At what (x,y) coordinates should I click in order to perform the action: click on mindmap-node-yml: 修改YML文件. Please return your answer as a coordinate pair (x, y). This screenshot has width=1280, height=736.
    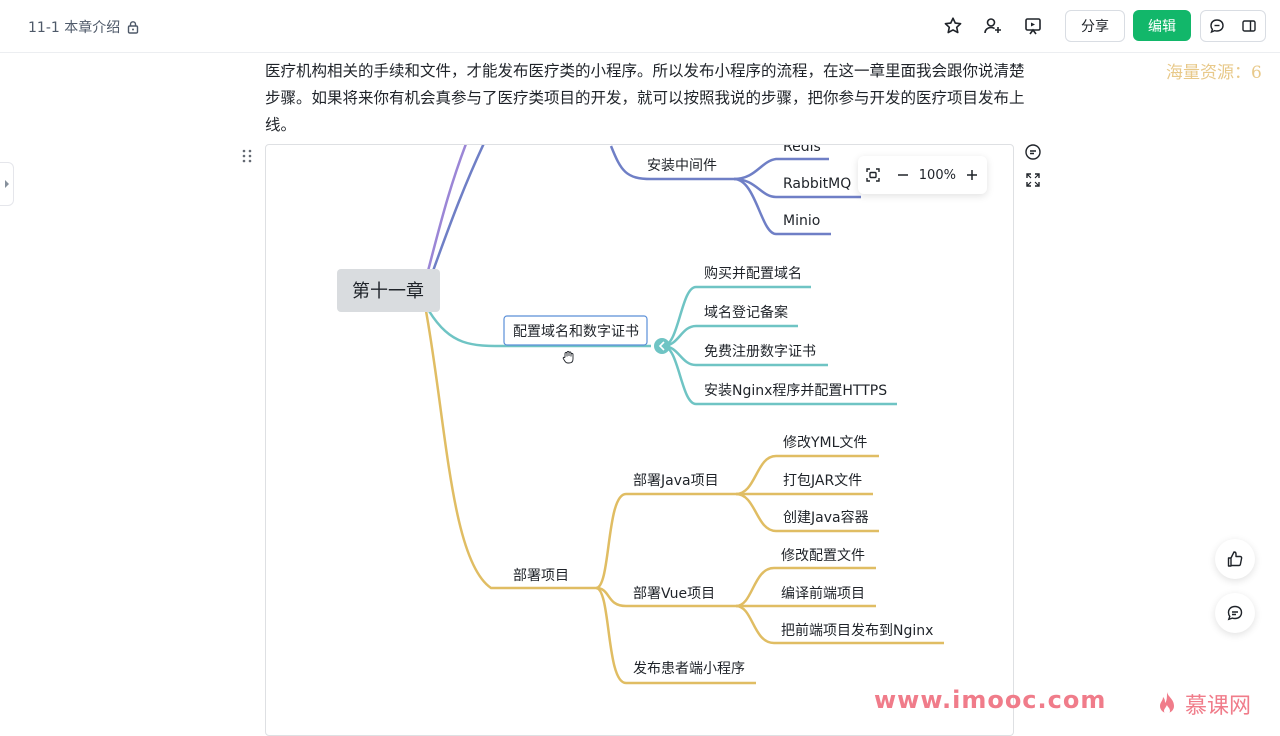
    Looking at the image, I should click on (825, 443).